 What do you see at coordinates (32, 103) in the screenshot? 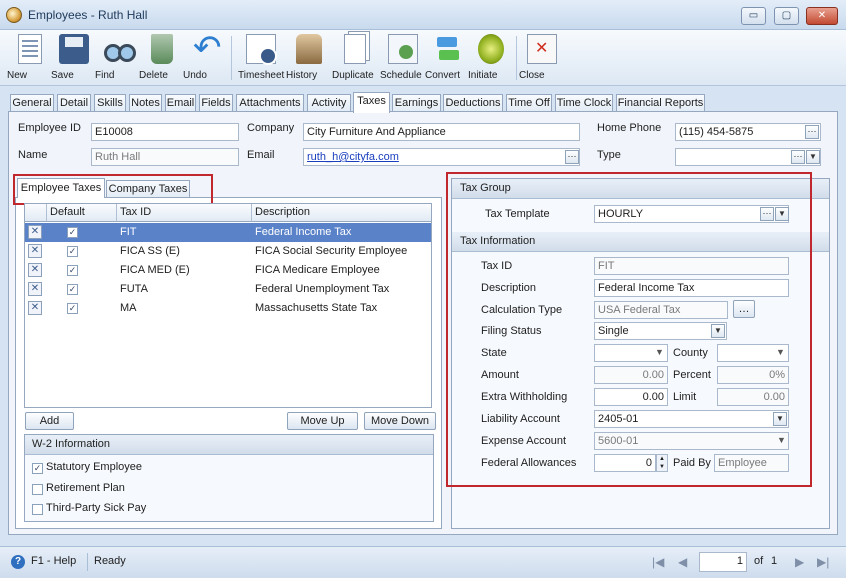
I see `tab-general: General` at bounding box center [32, 103].